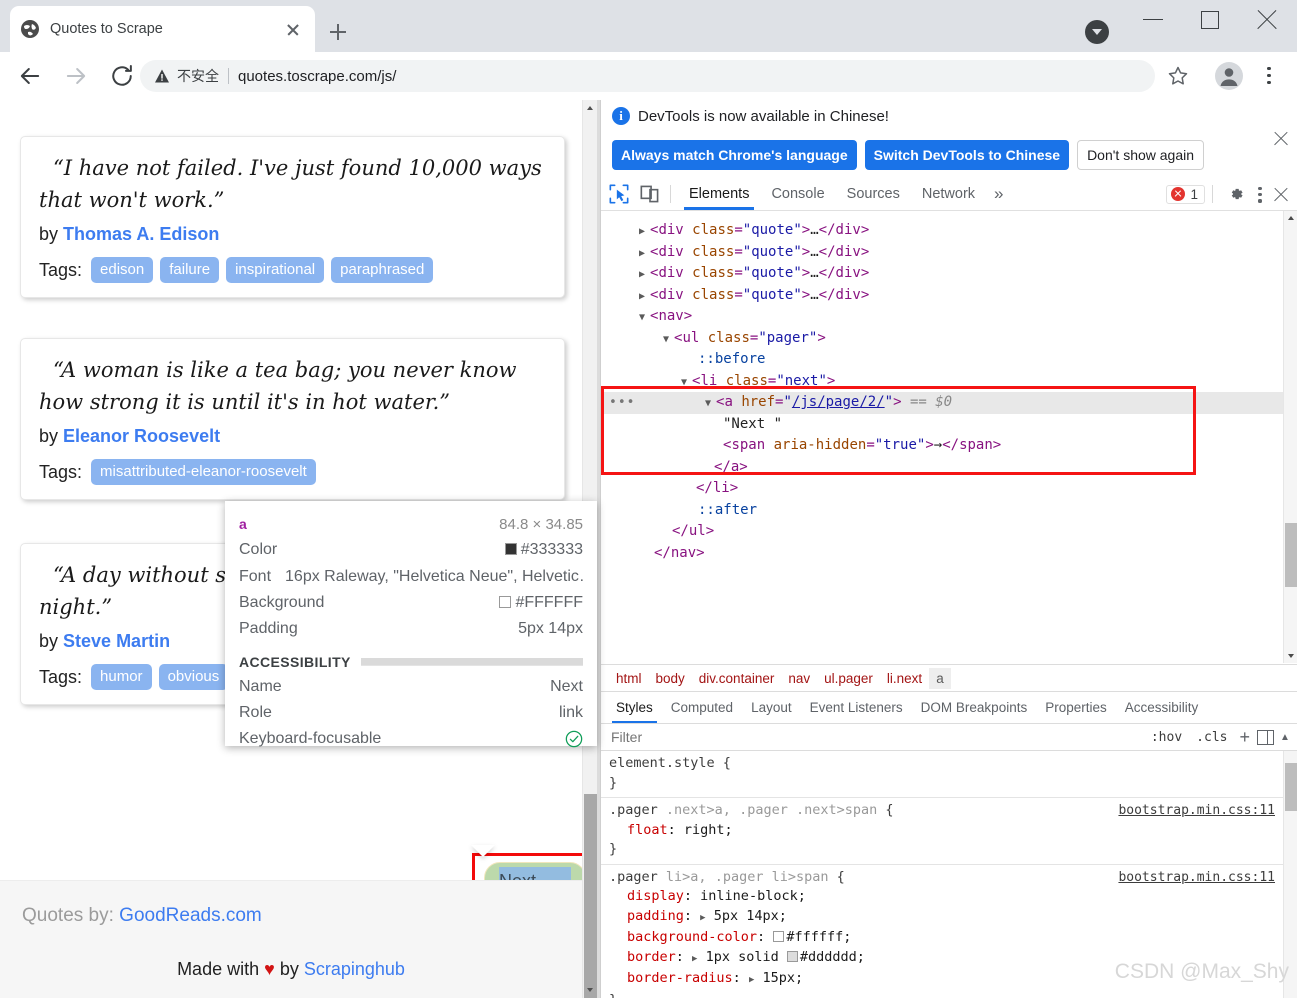 This screenshot has height=998, width=1297. Describe the element at coordinates (1162, 708) in the screenshot. I see `tab-accessibility: Accessibility` at that location.